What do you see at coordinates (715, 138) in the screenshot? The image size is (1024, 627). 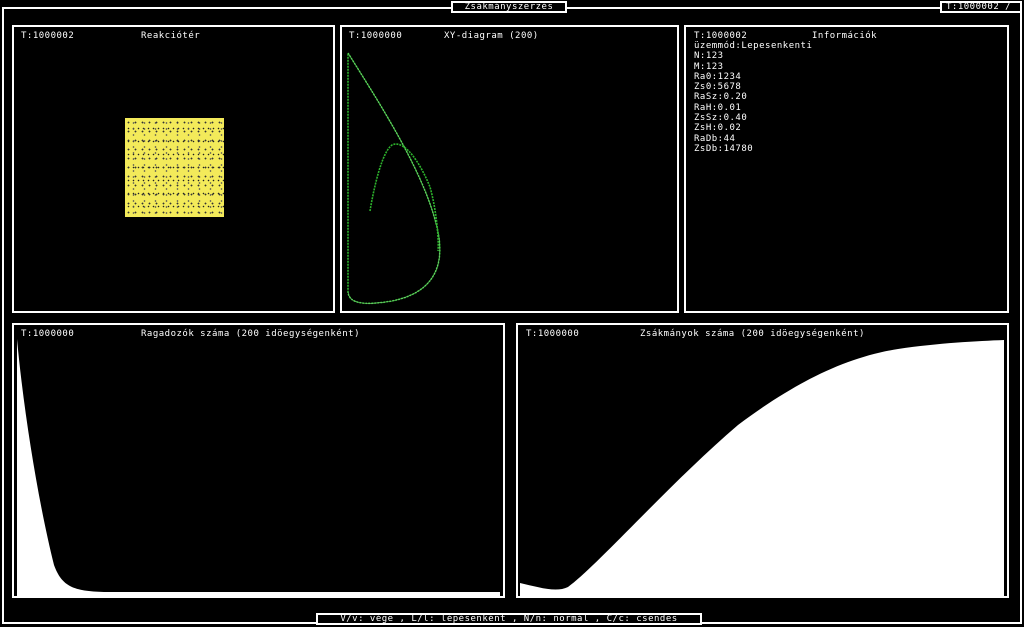 I see `info-line-radb: RaDb:44` at bounding box center [715, 138].